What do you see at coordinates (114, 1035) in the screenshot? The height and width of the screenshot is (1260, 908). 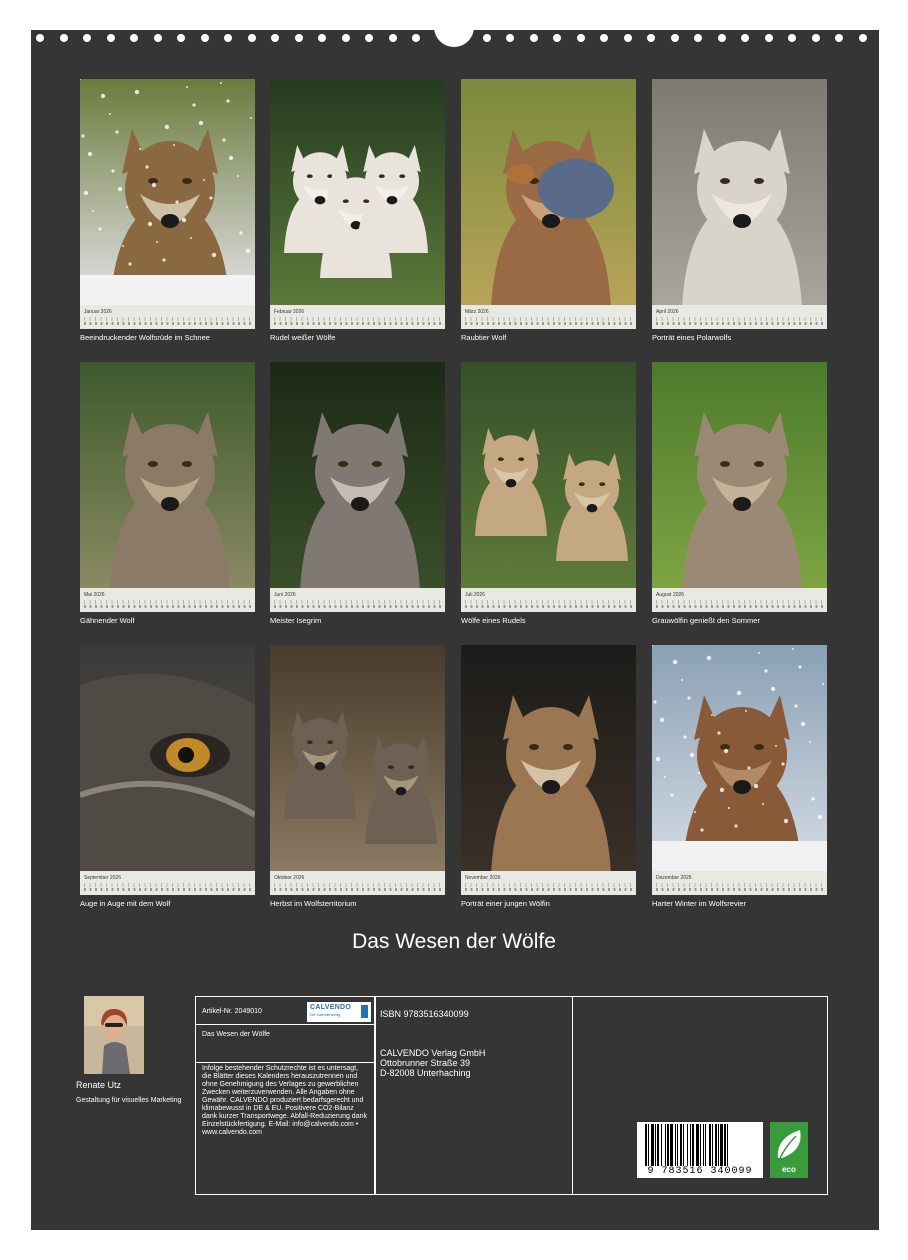 I see `author-photo` at bounding box center [114, 1035].